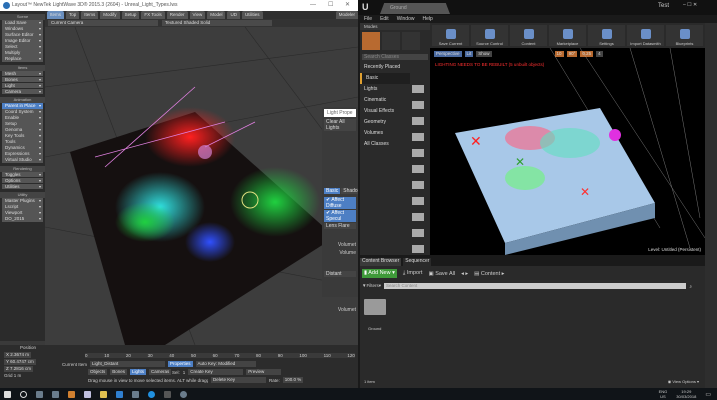 Image resolution: width=717 pixels, height=400 pixels. What do you see at coordinates (489, 35) in the screenshot?
I see `toolbar-source-control-button: Source Control` at bounding box center [489, 35].